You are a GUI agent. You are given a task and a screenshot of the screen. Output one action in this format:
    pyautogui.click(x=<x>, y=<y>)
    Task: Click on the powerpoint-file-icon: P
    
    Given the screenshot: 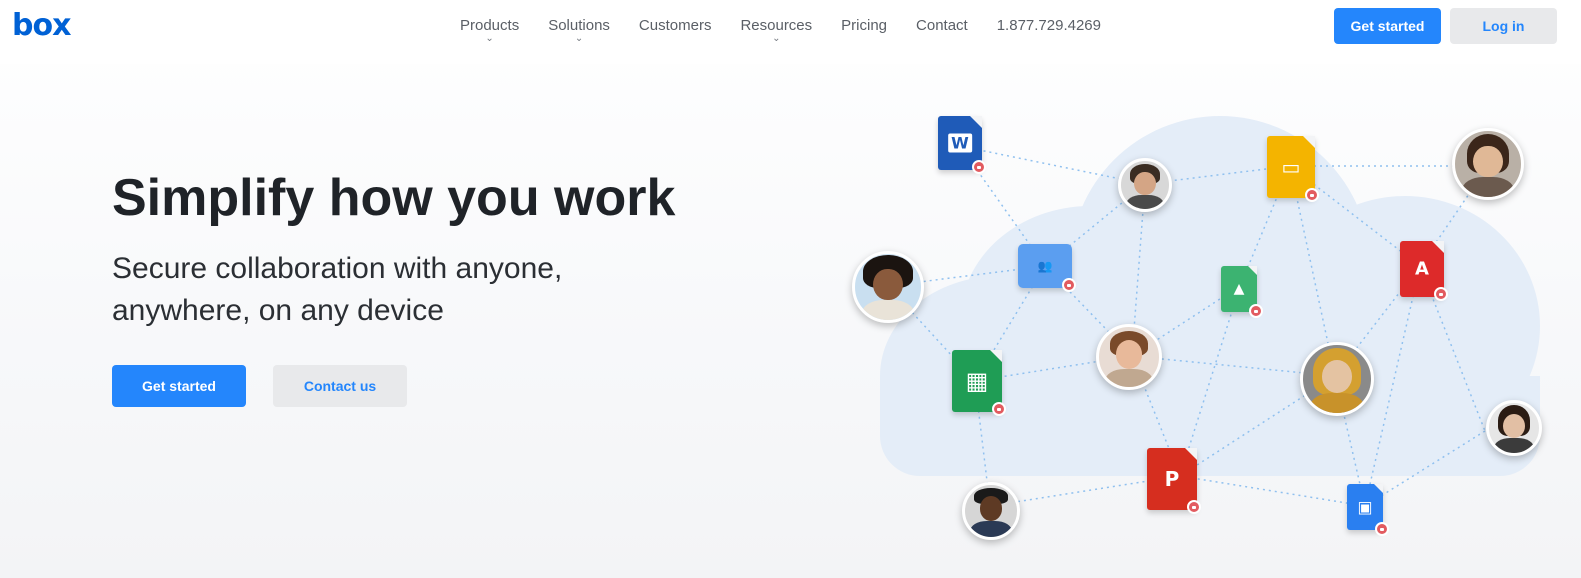 What is the action you would take?
    pyautogui.click(x=1174, y=481)
    